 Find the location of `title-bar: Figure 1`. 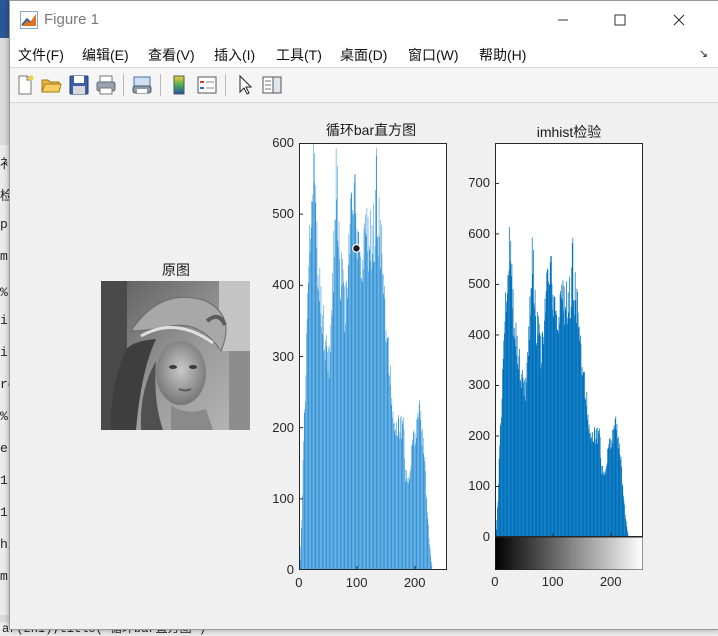

title-bar: Figure 1 is located at coordinates (364, 20).